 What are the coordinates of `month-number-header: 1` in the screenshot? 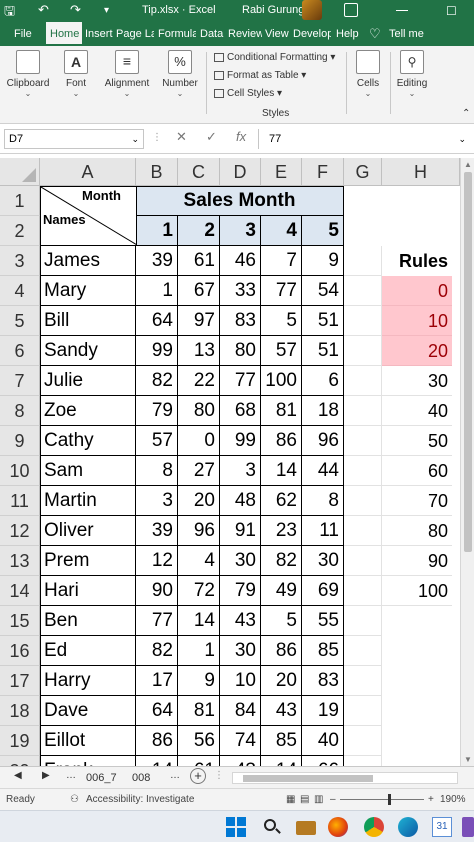 It's located at (157, 231).